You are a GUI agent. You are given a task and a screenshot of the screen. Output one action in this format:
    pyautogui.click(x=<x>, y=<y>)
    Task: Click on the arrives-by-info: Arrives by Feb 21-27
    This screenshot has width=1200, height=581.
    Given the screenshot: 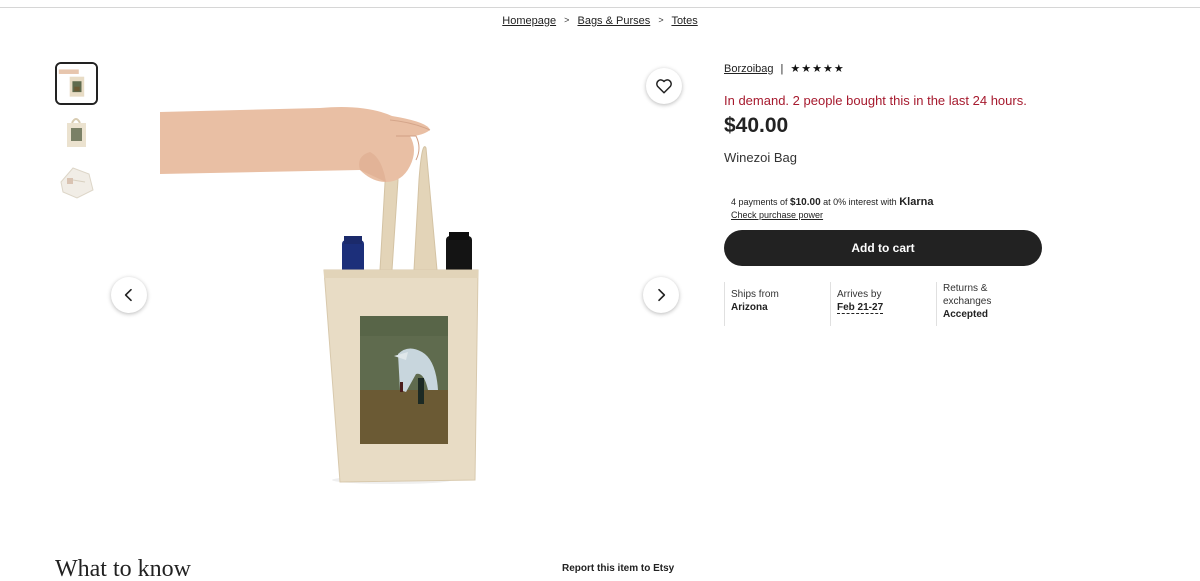 What is the action you would take?
    pyautogui.click(x=880, y=304)
    